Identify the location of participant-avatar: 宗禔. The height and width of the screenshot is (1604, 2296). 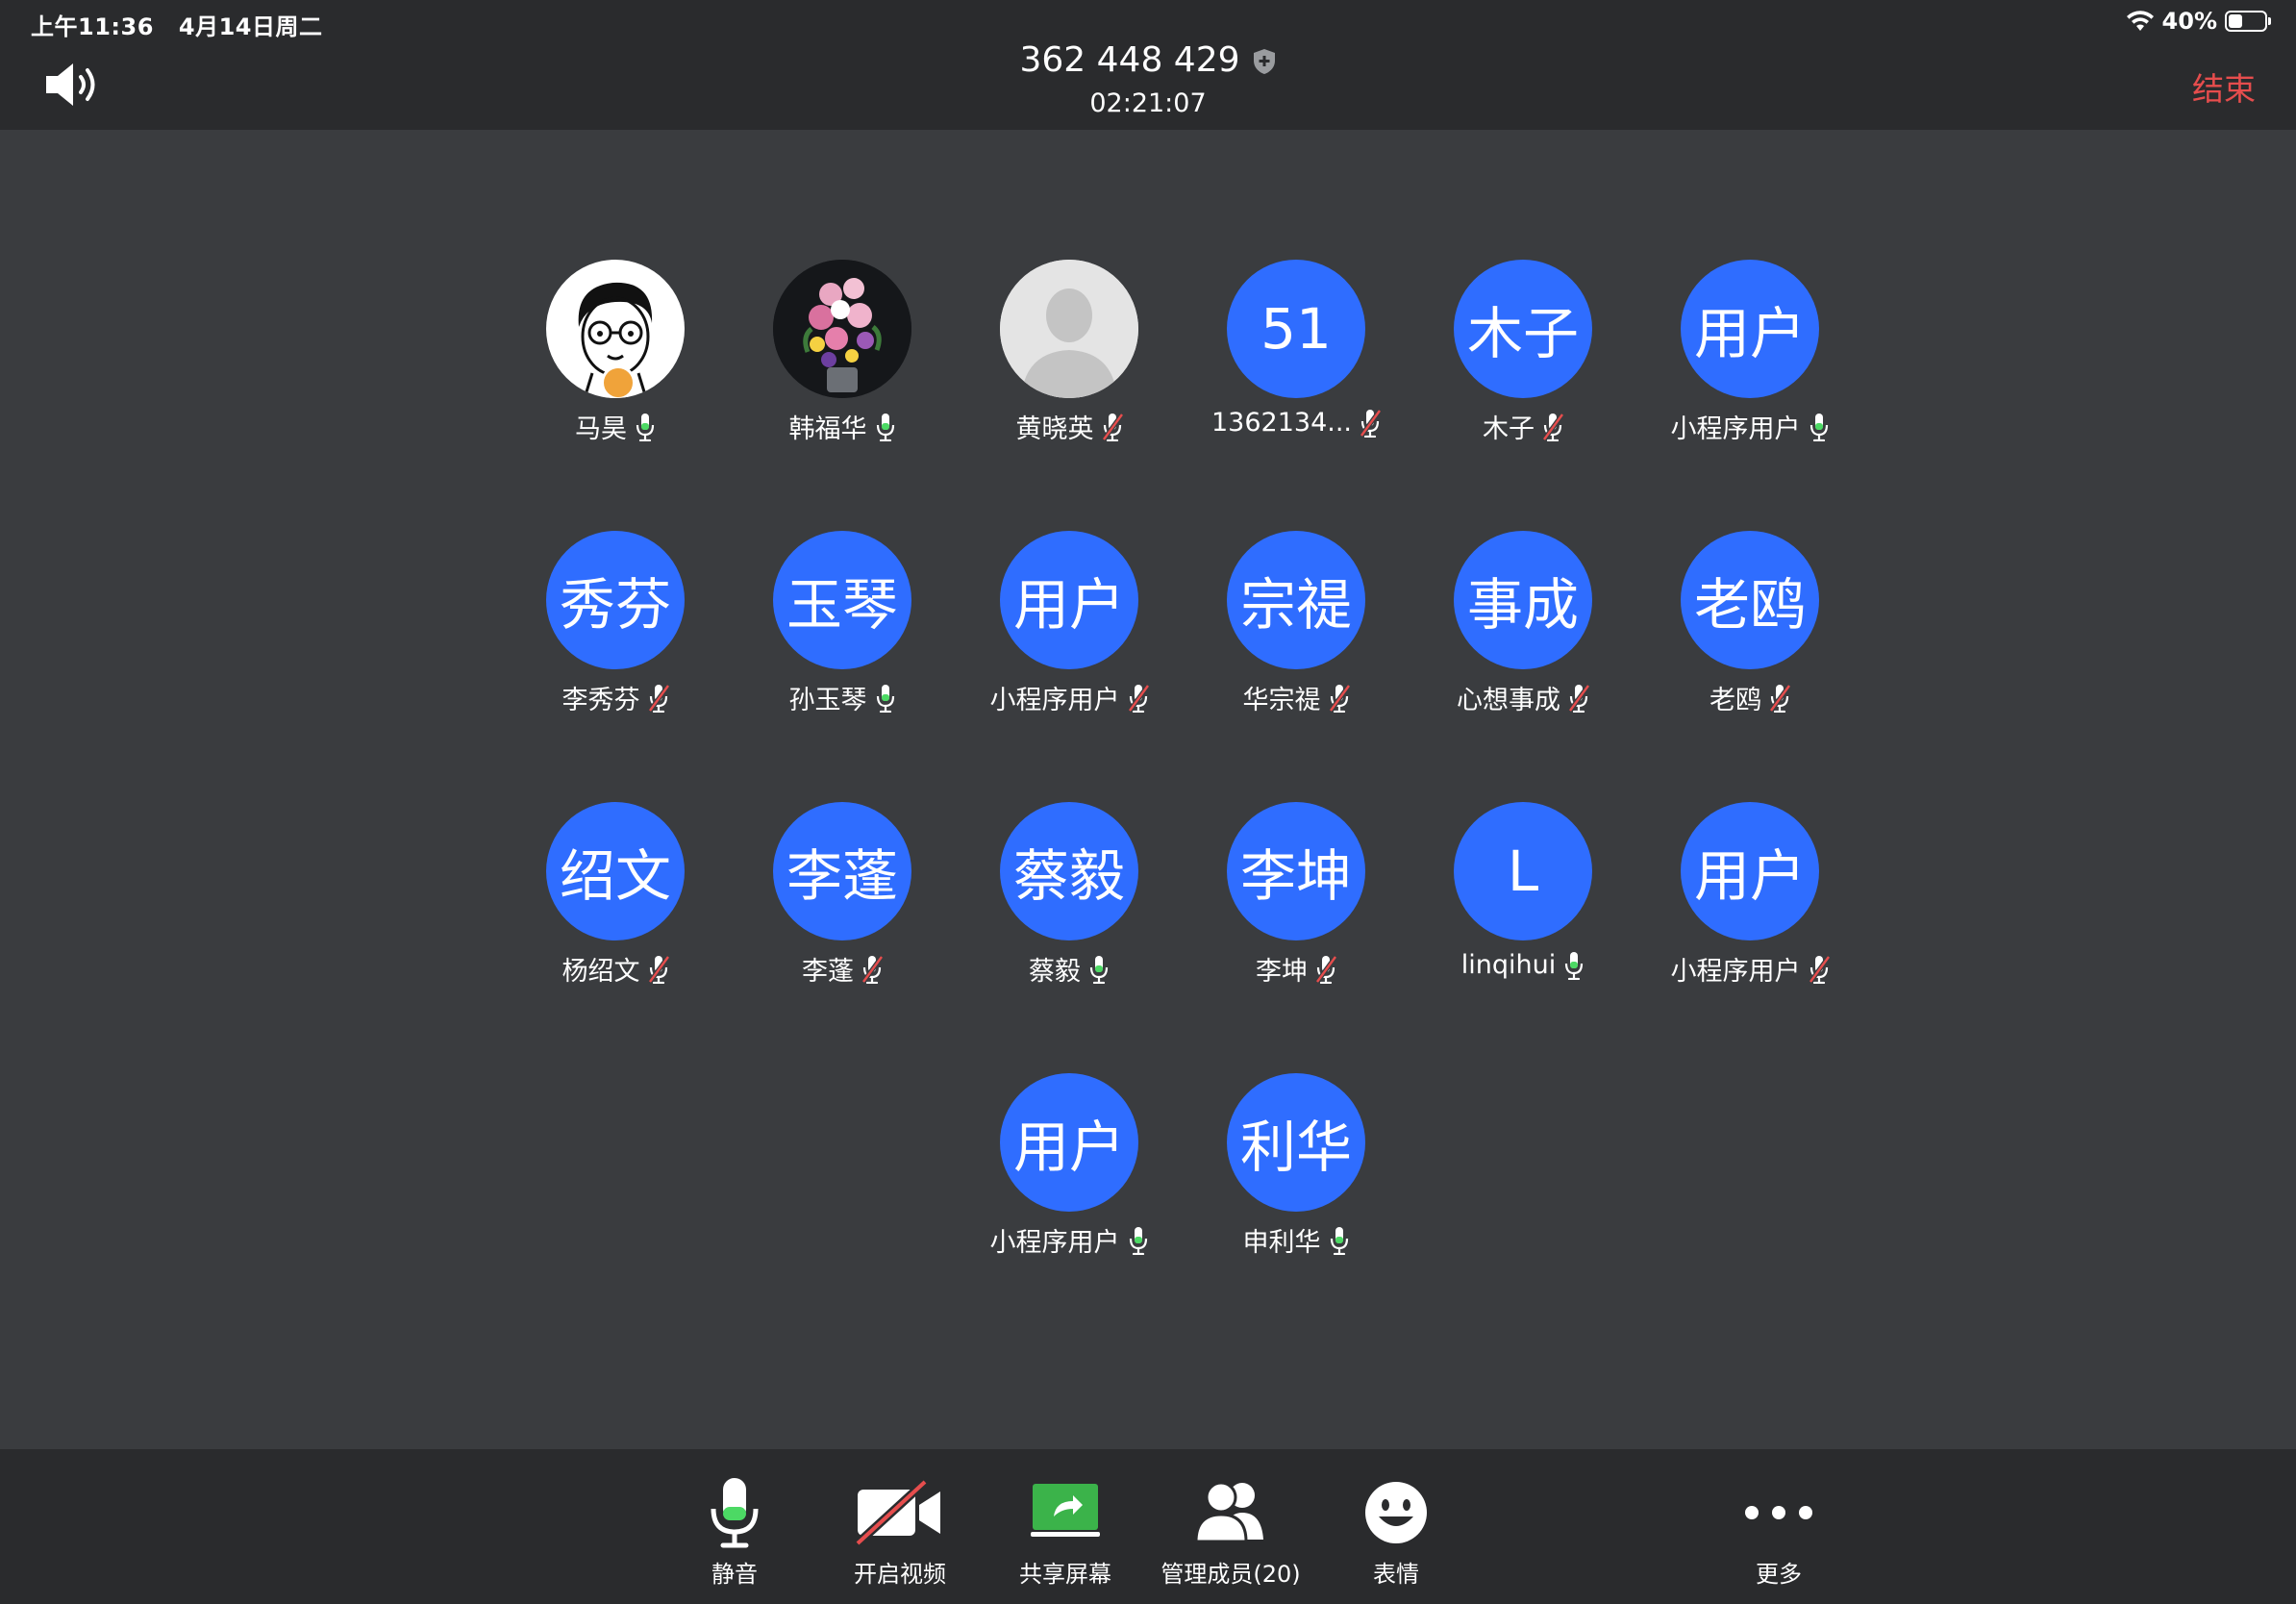
(1296, 600).